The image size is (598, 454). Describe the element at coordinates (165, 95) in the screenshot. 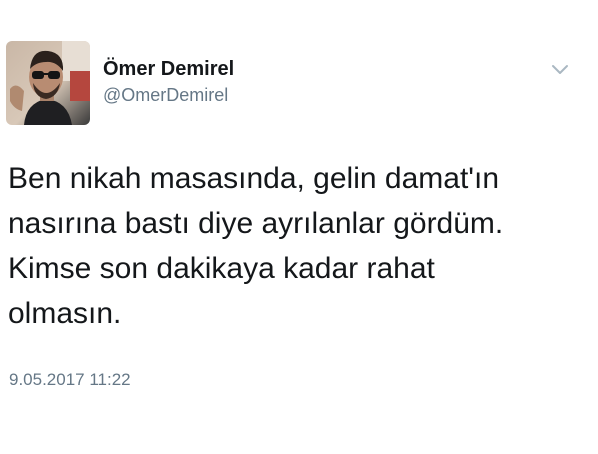

I see `author-handle: @OmerDemirel` at that location.